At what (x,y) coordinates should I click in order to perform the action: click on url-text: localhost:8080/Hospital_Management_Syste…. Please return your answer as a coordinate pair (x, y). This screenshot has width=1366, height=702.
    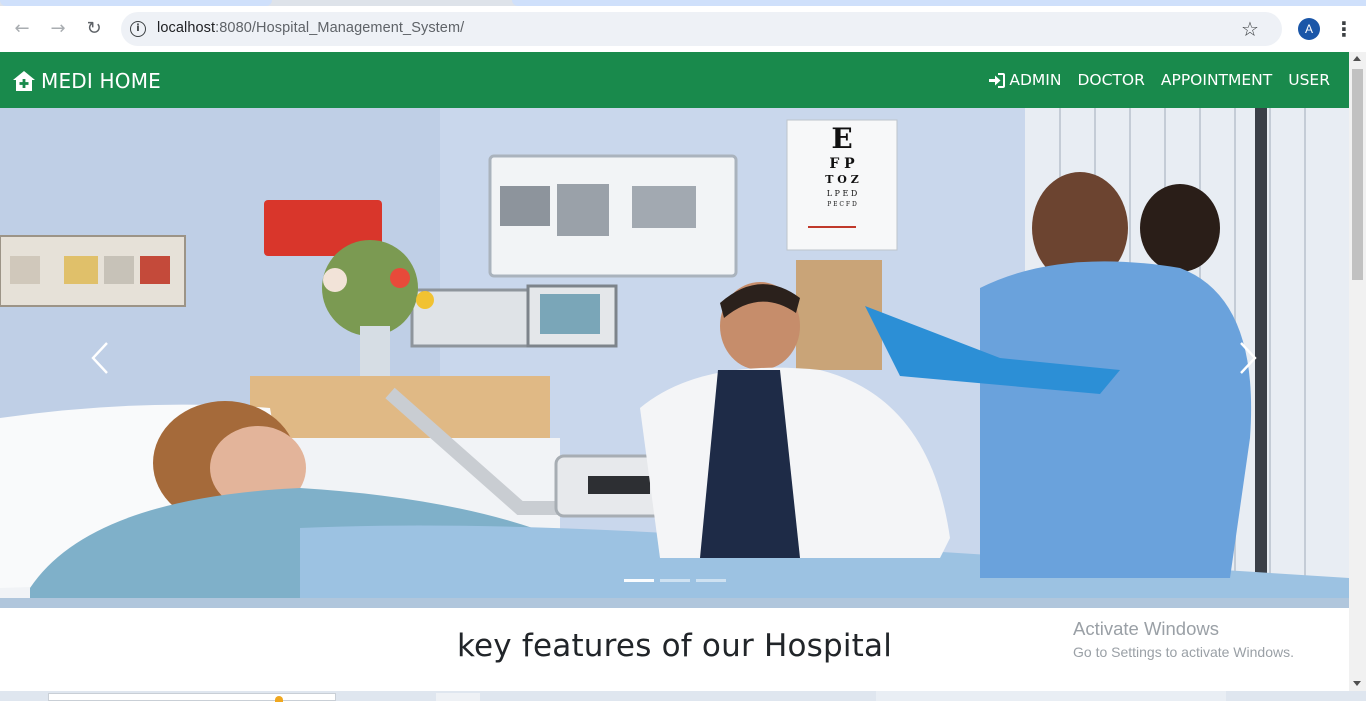
    Looking at the image, I should click on (310, 28).